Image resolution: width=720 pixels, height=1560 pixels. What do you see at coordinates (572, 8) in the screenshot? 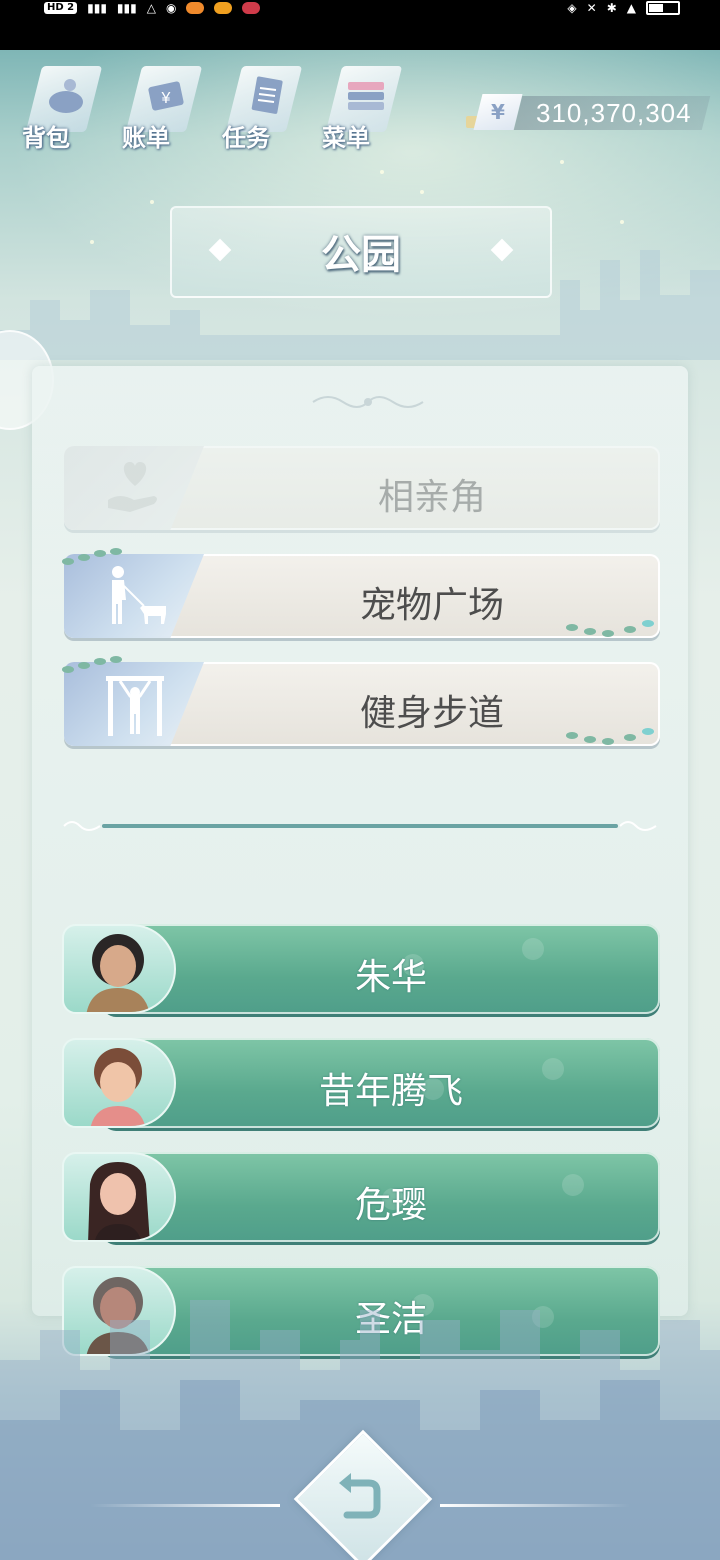
I see `nfc-icon: ◈` at bounding box center [572, 8].